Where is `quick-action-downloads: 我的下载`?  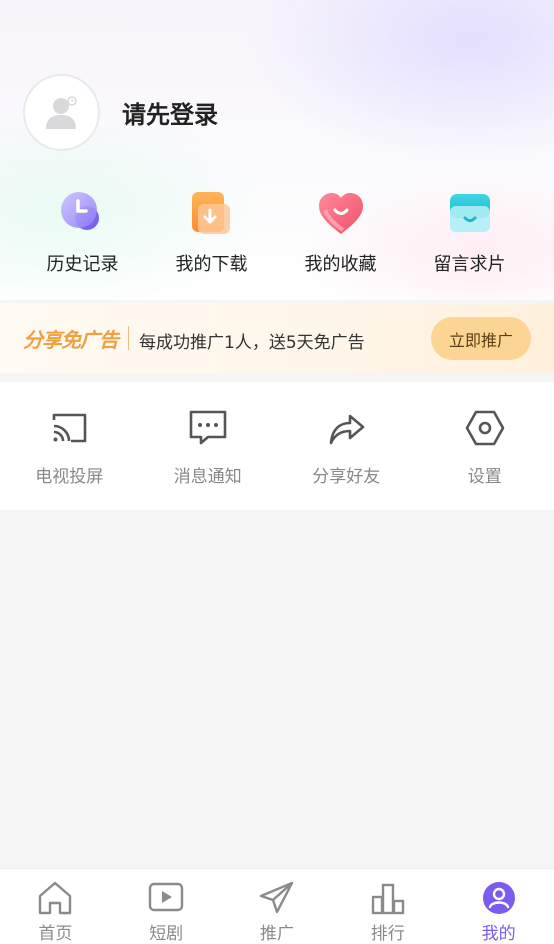 quick-action-downloads: 我的下载 is located at coordinates (211, 238).